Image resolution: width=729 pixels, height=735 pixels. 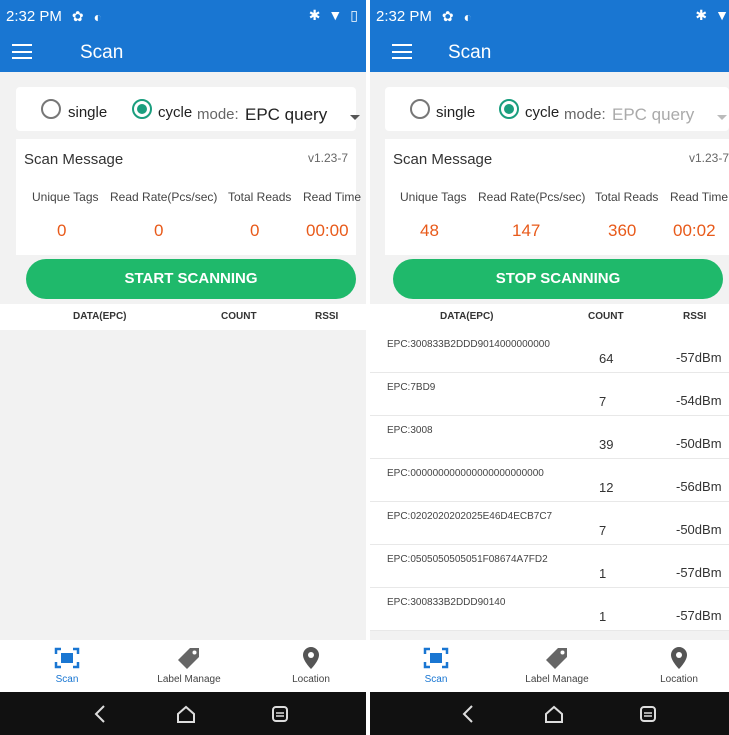 What do you see at coordinates (62, 230) in the screenshot?
I see `unique-tags-value: 0` at bounding box center [62, 230].